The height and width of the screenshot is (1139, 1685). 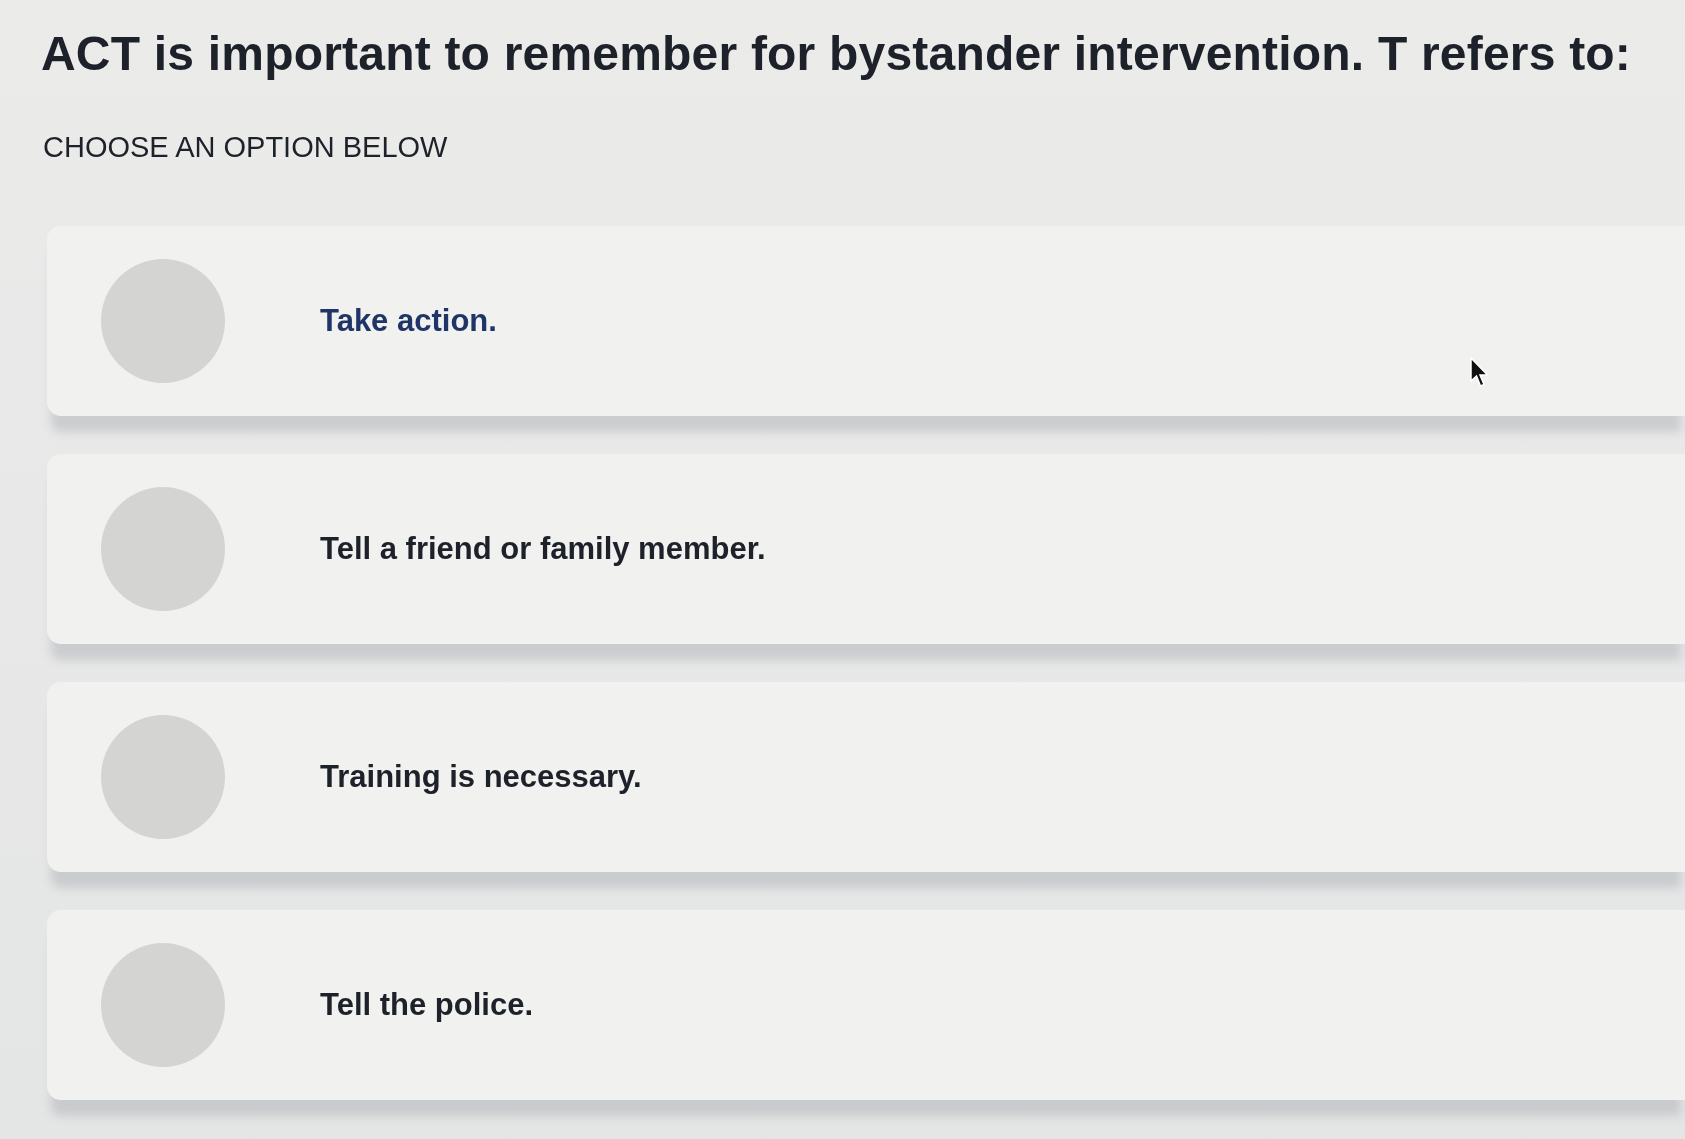 I want to click on option-label: Training is necessary., so click(x=481, y=777).